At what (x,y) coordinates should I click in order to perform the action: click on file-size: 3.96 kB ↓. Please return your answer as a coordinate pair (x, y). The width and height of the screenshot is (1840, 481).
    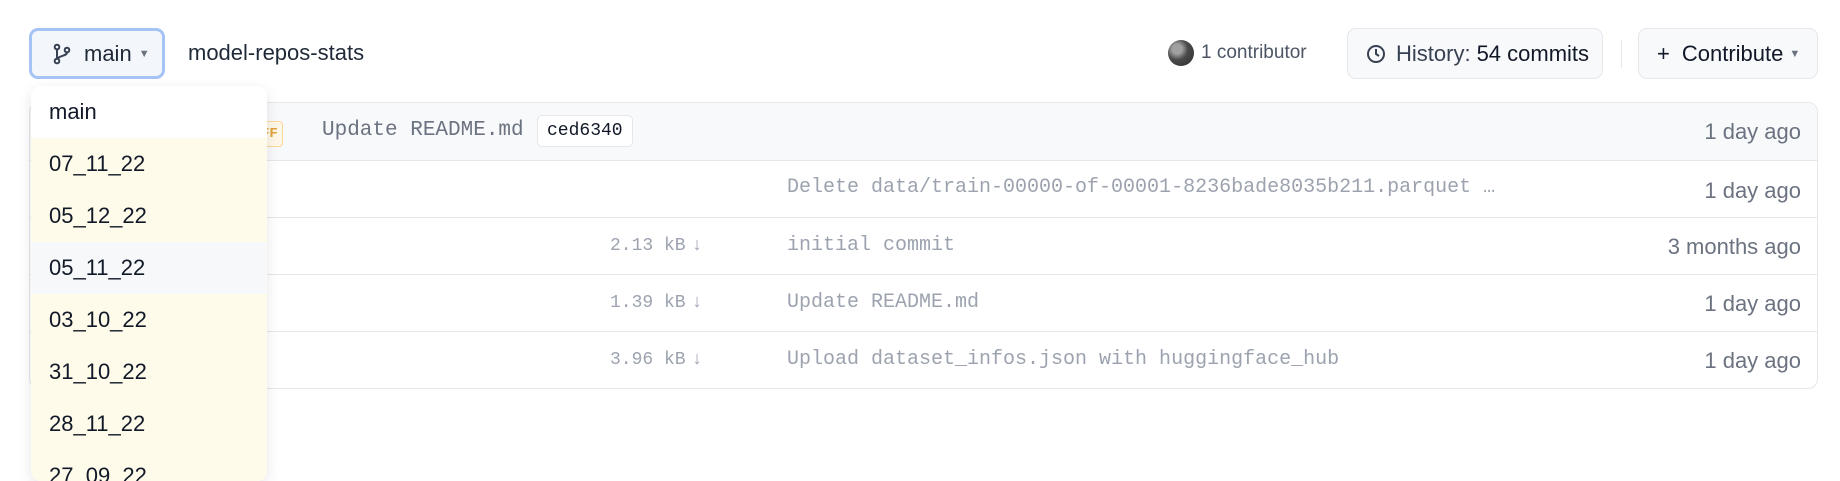
    Looking at the image, I should click on (656, 360).